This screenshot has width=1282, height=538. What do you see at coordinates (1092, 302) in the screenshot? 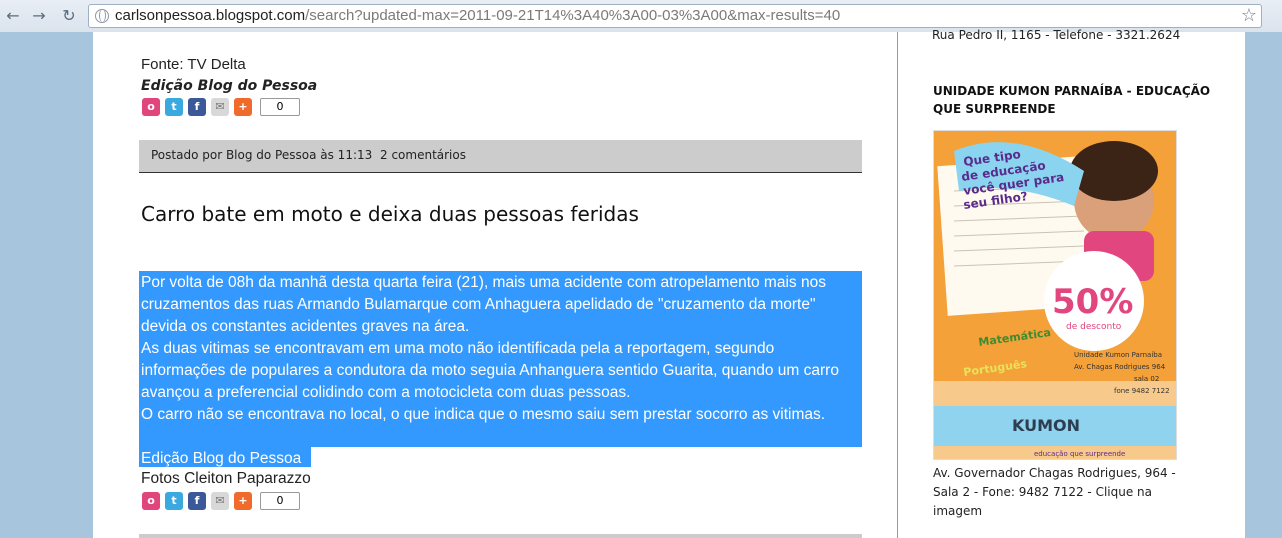
I see `ad-discount: 50%` at bounding box center [1092, 302].